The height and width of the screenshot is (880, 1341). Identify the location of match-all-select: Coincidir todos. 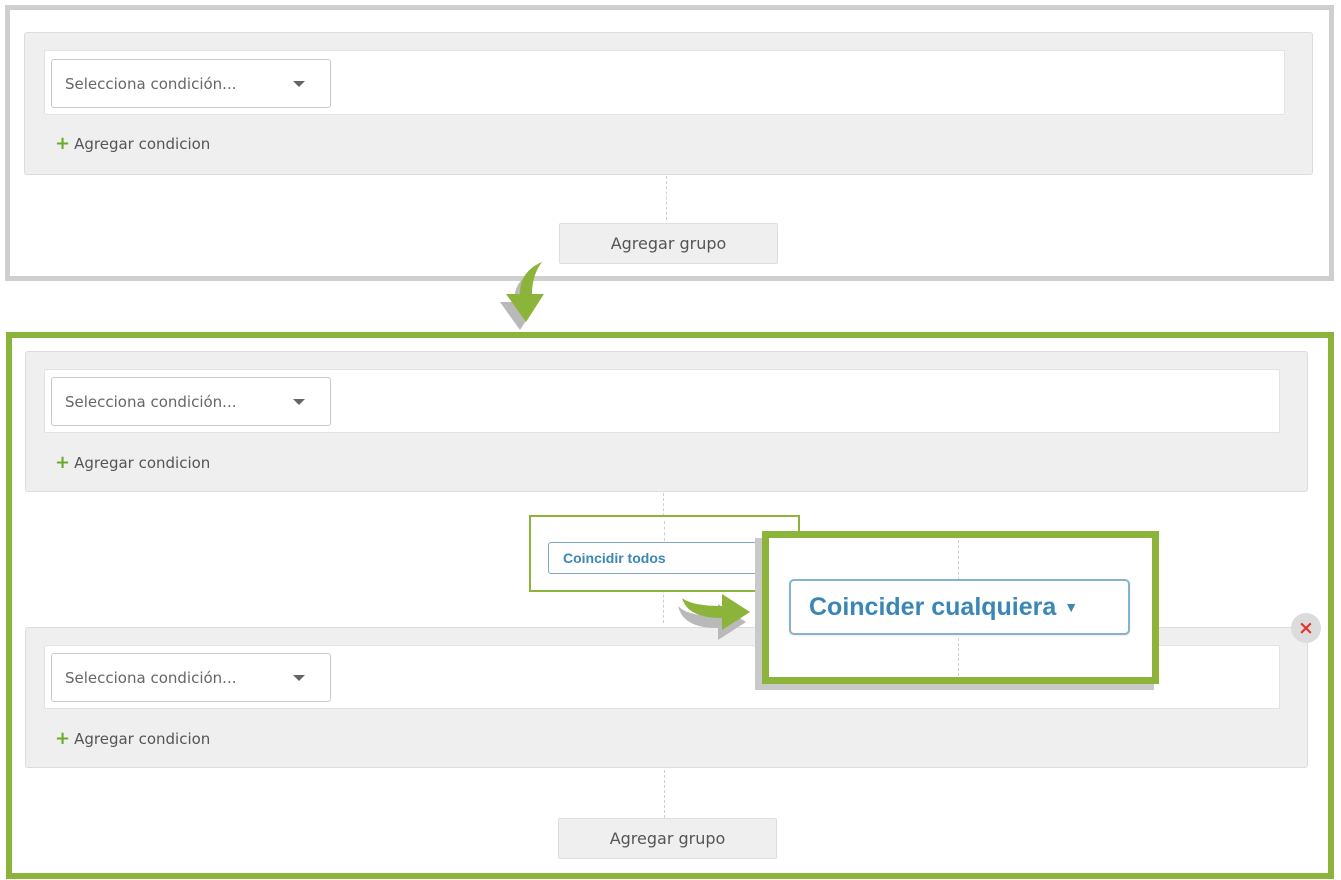
(658, 558).